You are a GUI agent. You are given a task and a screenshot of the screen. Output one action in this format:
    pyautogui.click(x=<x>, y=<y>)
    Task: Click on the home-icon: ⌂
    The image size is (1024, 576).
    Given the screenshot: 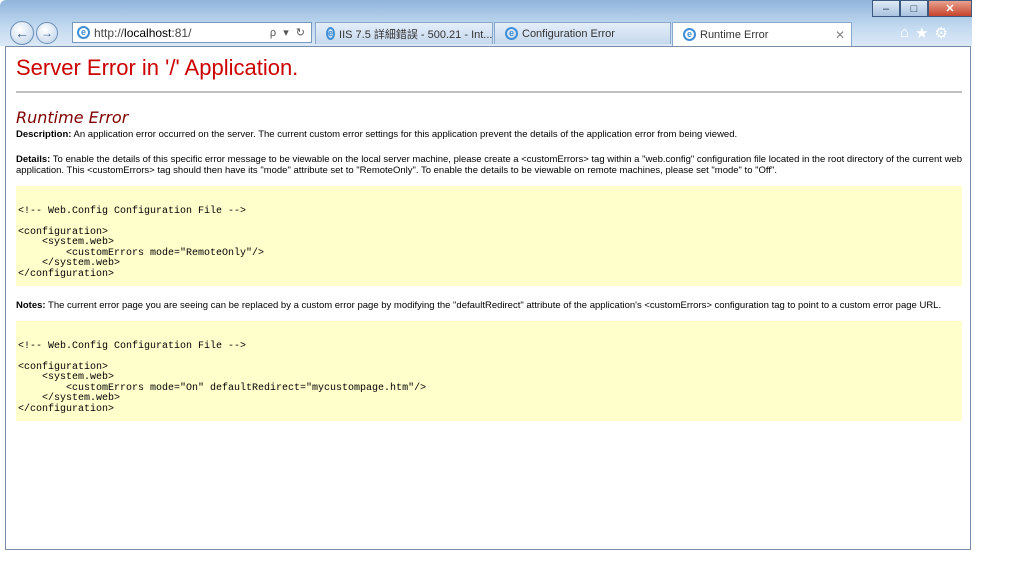 What is the action you would take?
    pyautogui.click(x=904, y=33)
    